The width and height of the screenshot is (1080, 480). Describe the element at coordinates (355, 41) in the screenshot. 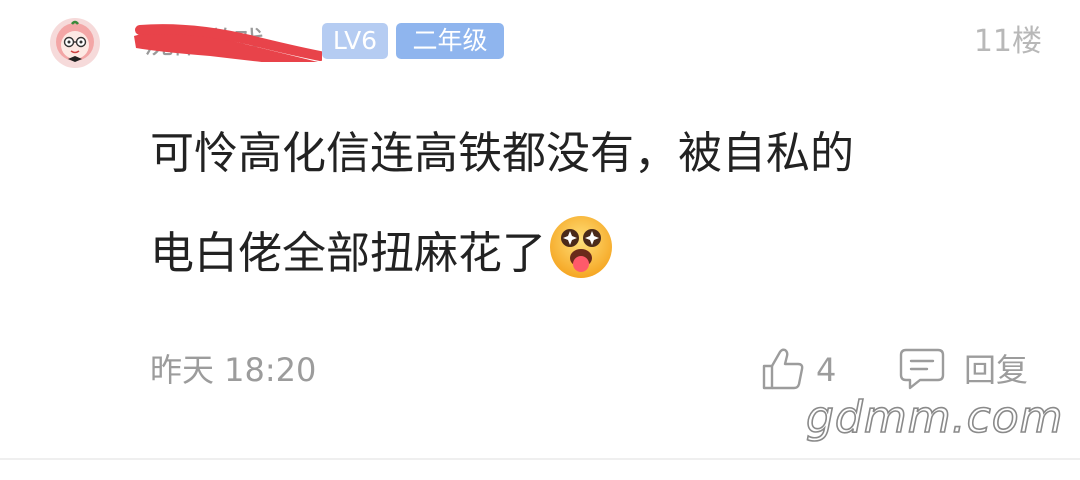

I see `level-badge: LV6` at that location.